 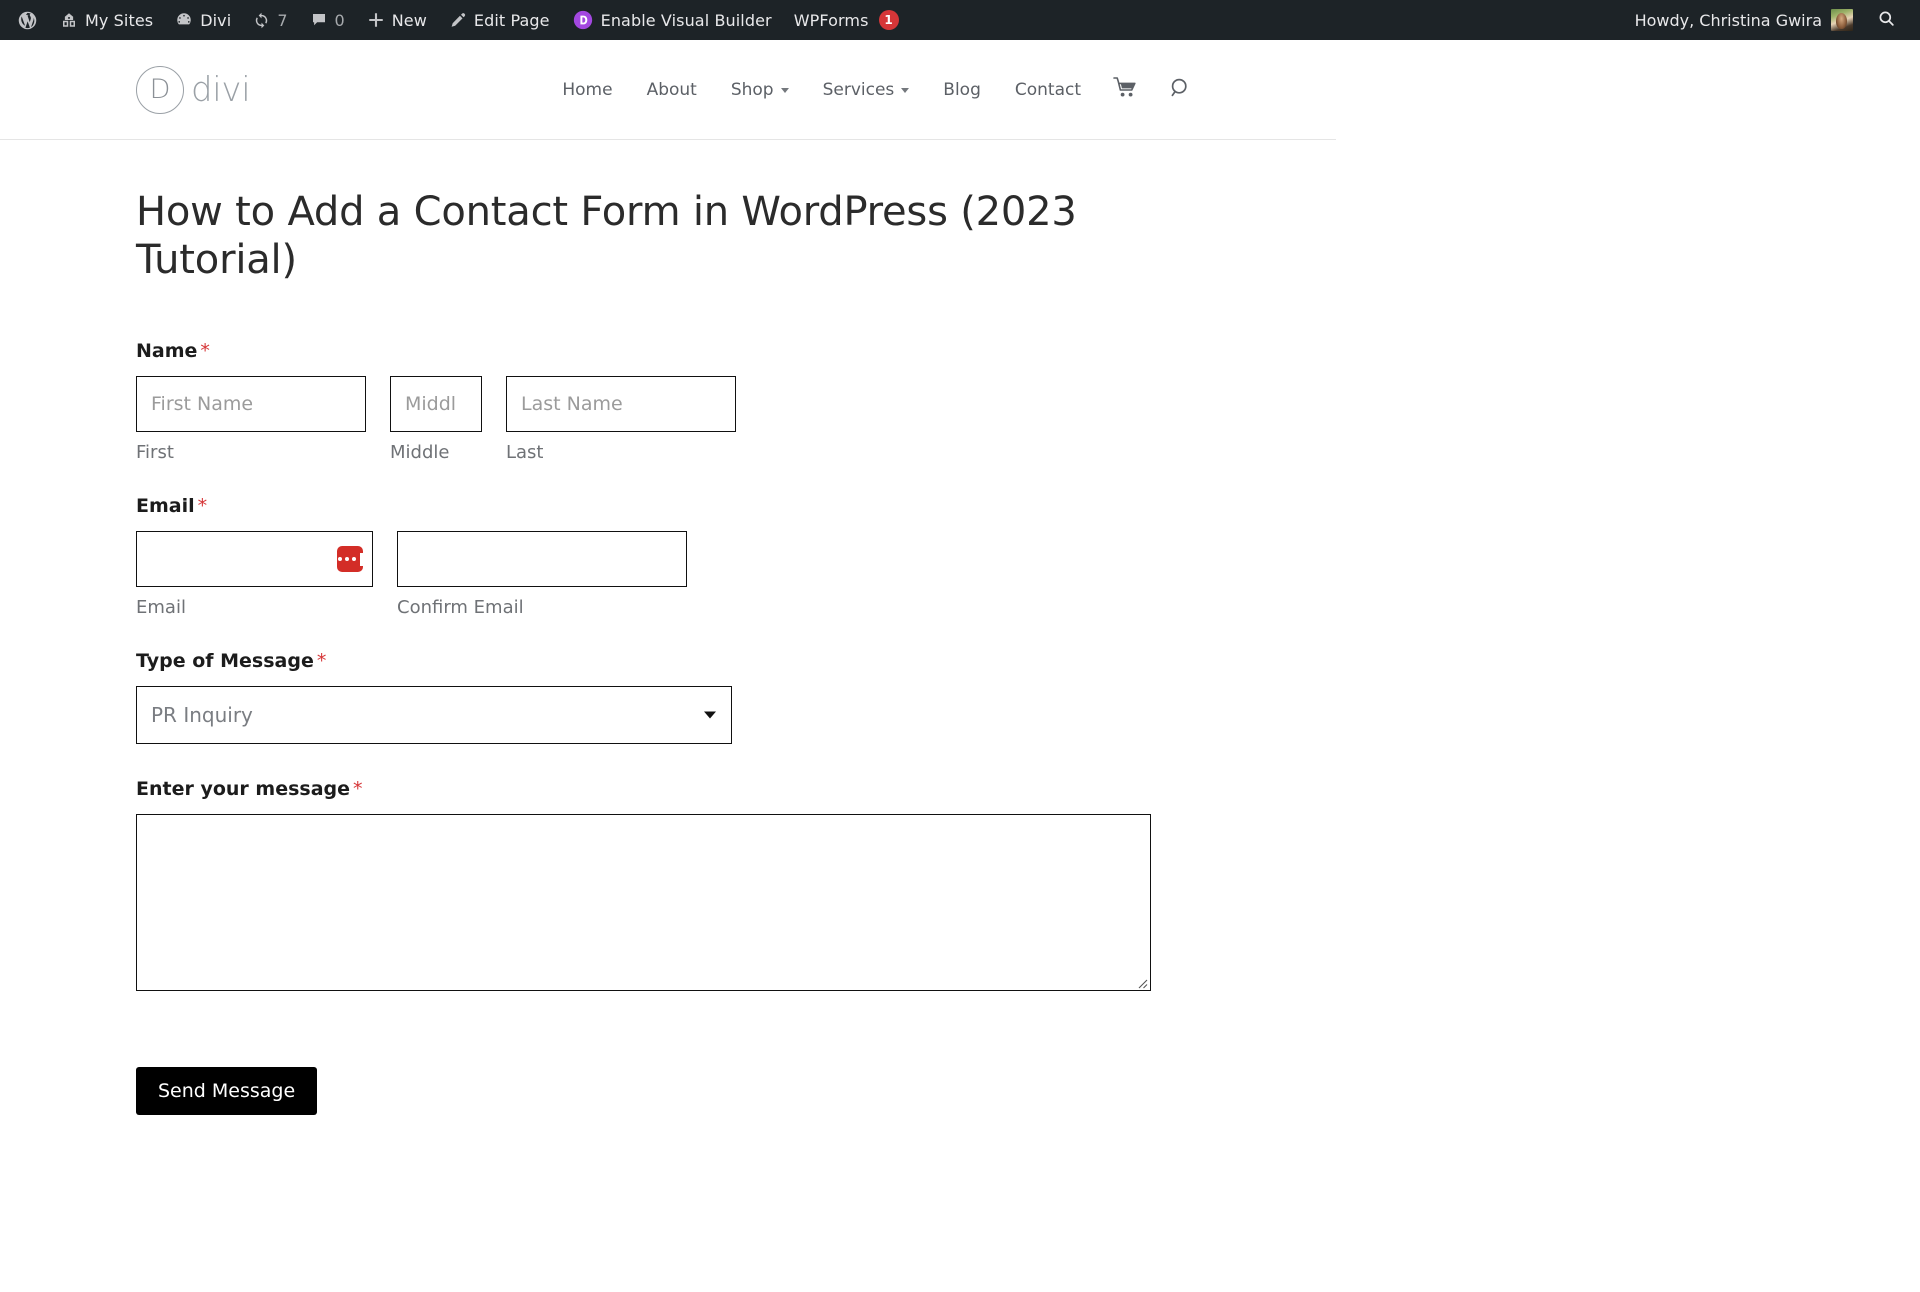 What do you see at coordinates (216, 20) in the screenshot?
I see `admin-bar-divi-label: Divi` at bounding box center [216, 20].